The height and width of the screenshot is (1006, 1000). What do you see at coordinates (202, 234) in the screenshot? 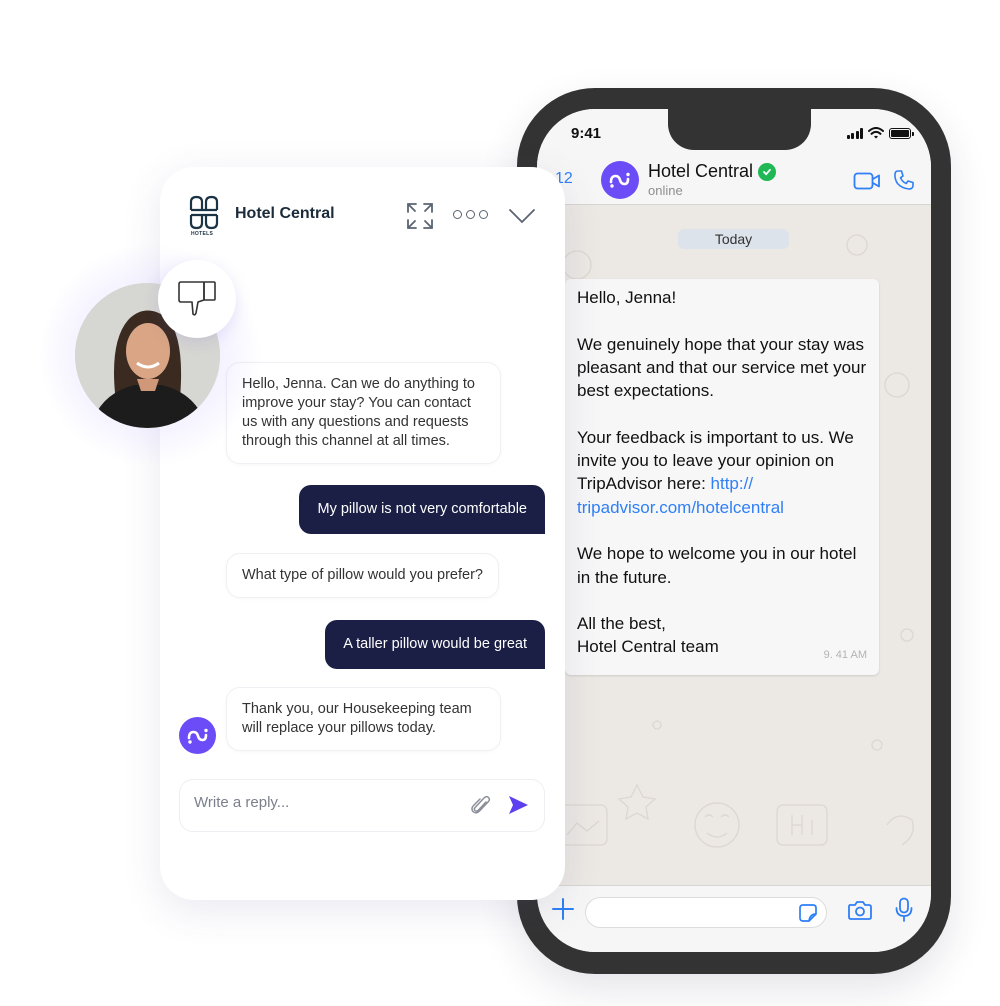
I see `logo-text: HOTELS` at bounding box center [202, 234].